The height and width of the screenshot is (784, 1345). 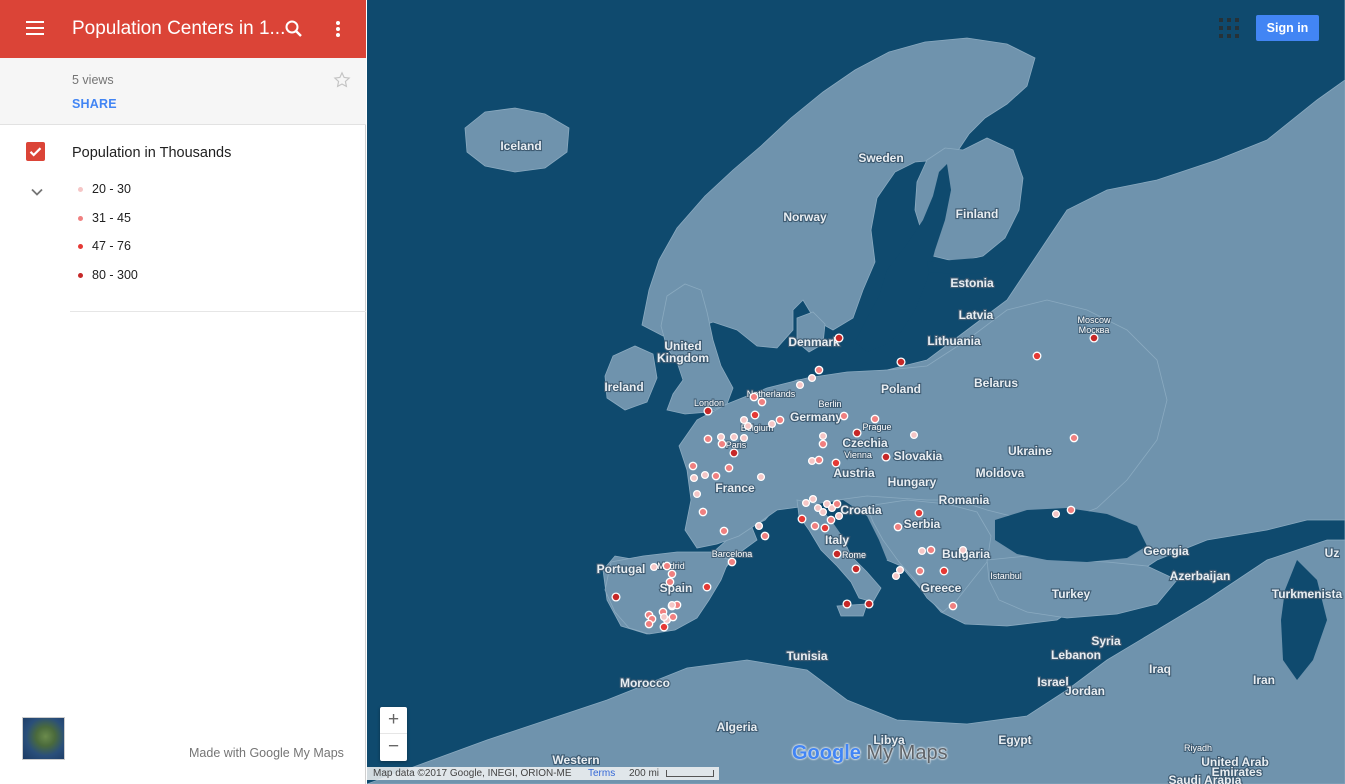 I want to click on zoom-out-button: −, so click(x=393, y=747).